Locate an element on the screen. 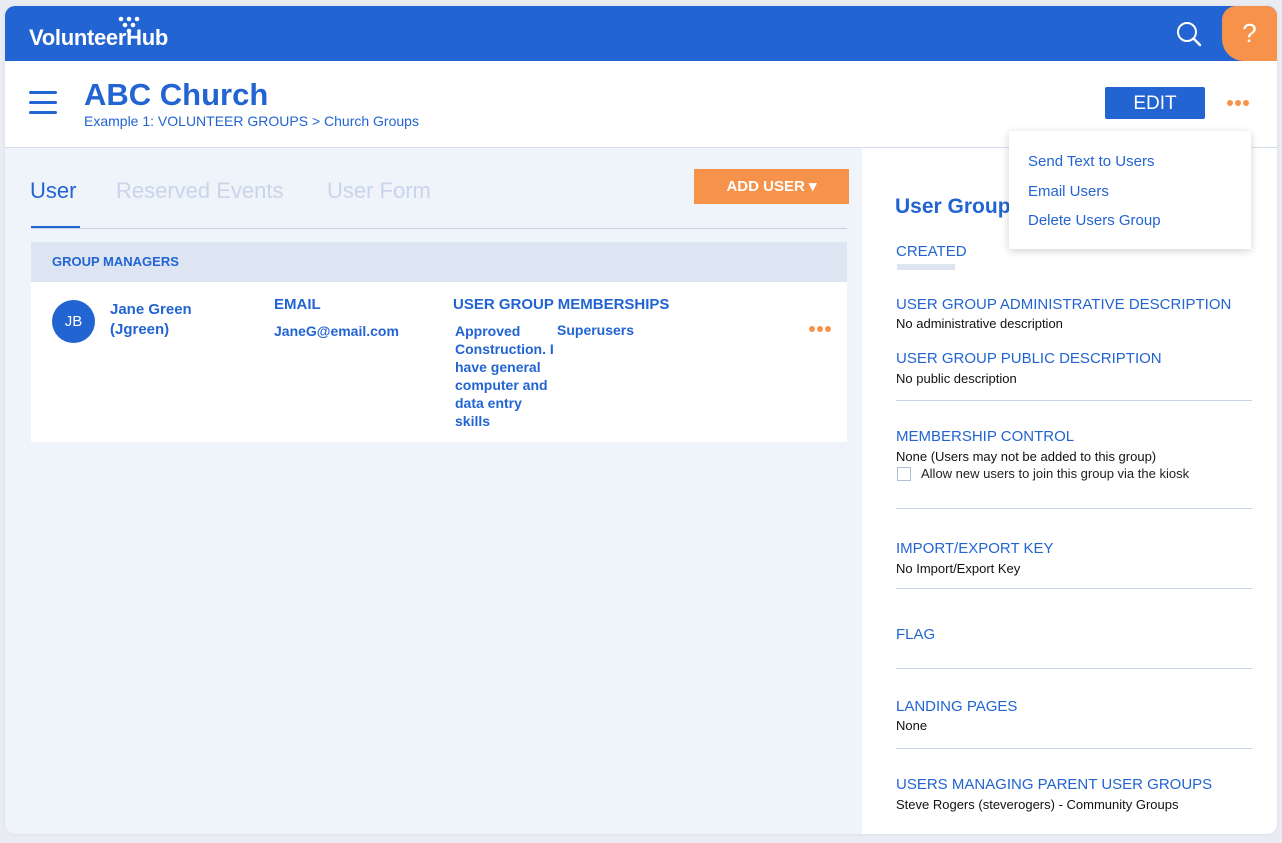 This screenshot has height=843, width=1282. user-email: JaneG@email.com is located at coordinates (336, 331).